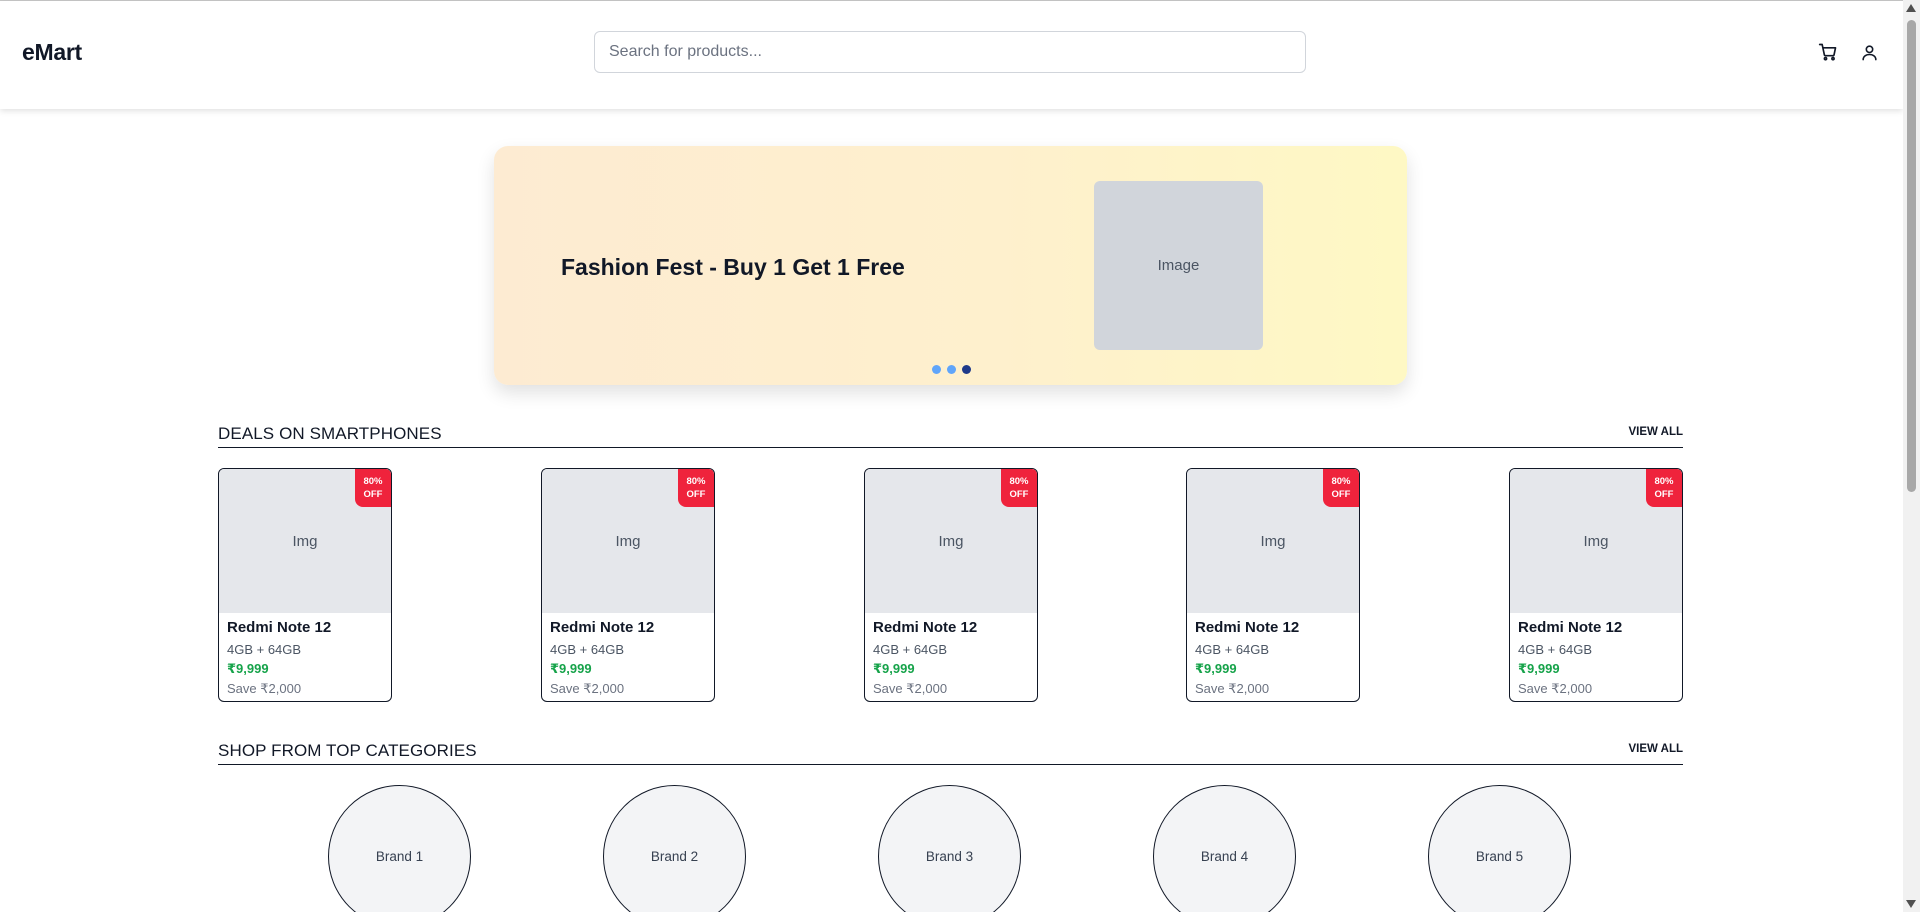 The image size is (1920, 912). What do you see at coordinates (949, 848) in the screenshot?
I see `brand-circle-3: Brand 3` at bounding box center [949, 848].